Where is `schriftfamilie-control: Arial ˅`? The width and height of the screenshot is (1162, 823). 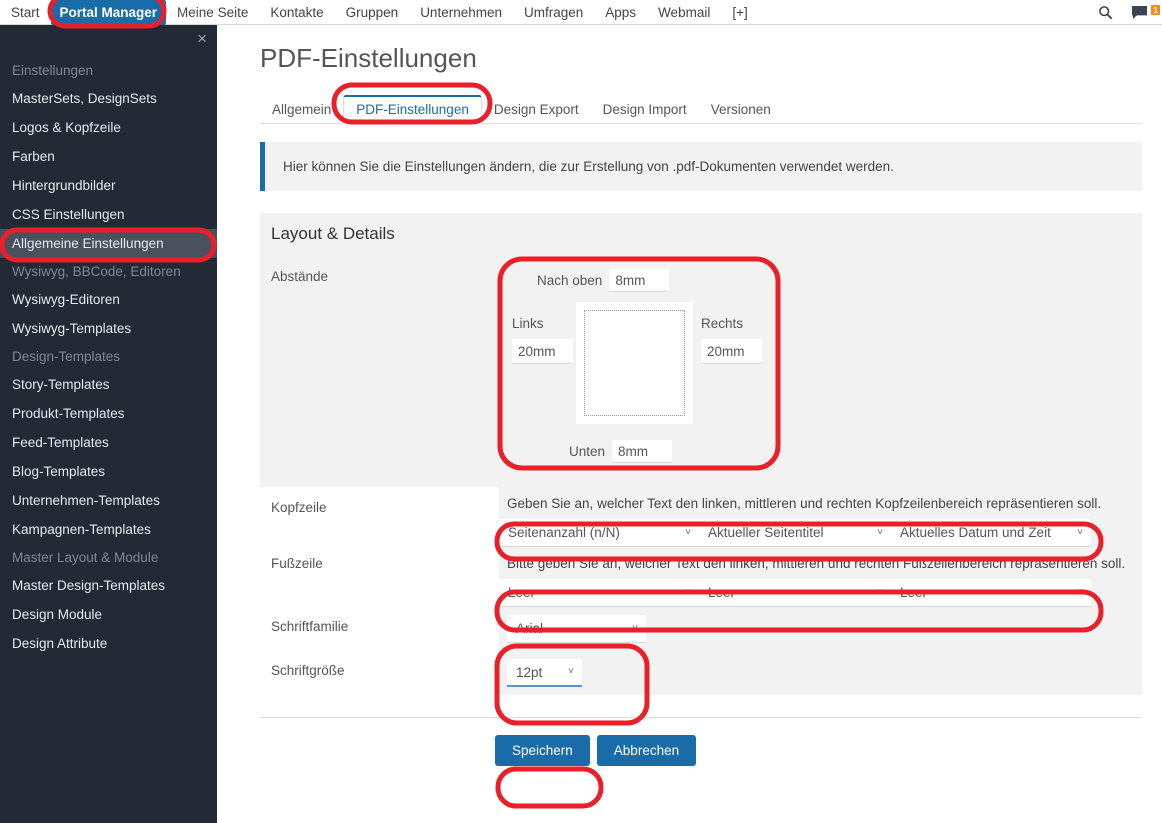 schriftfamilie-control: Arial ˅ is located at coordinates (820, 629).